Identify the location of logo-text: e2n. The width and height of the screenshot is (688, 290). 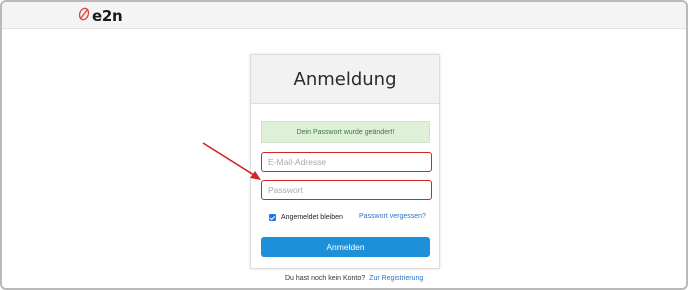
(107, 16).